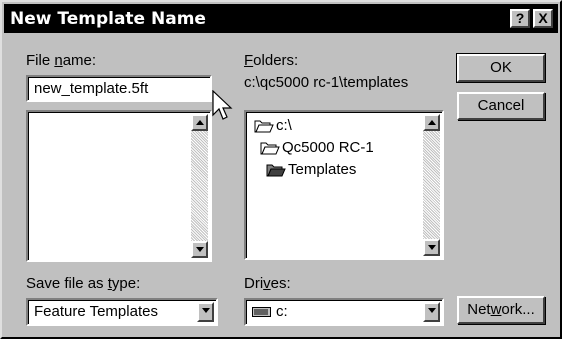 This screenshot has width=562, height=339. Describe the element at coordinates (326, 82) in the screenshot. I see `current-folder-path: c:\qc5000 rc-1\templates` at that location.